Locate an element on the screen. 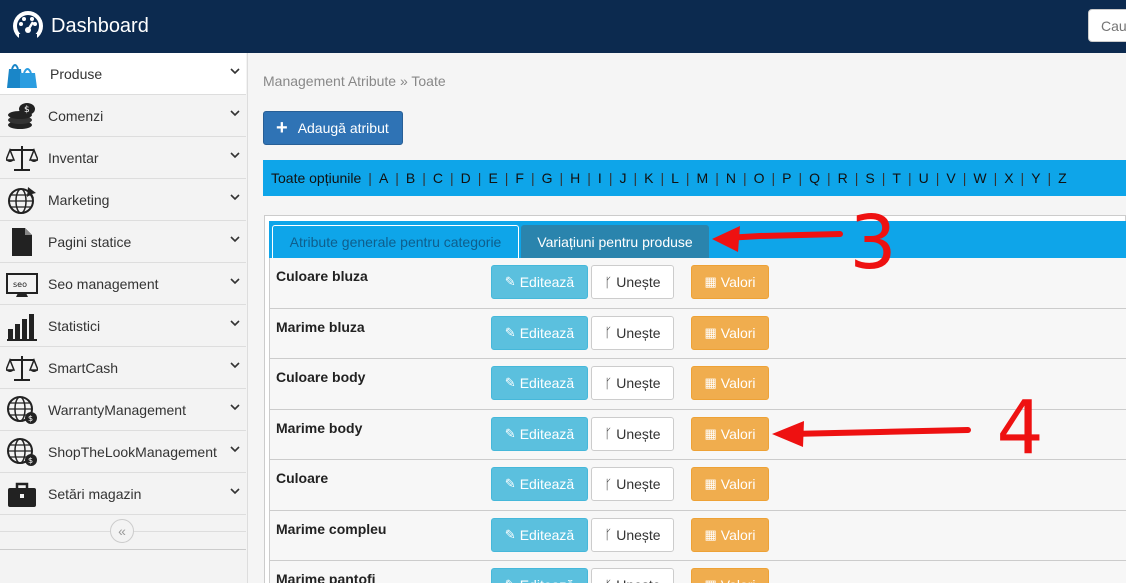 This screenshot has width=1126, height=583. alphabet-letter: D is located at coordinates (466, 178).